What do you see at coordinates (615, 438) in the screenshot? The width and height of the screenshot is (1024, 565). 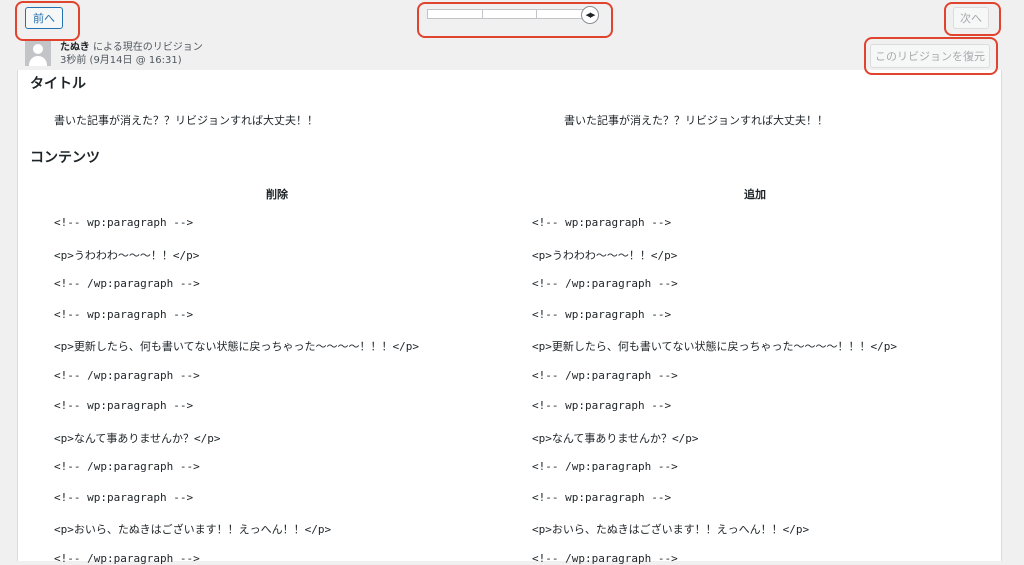 I see `diff-row-right: <p>なんて事ありませんか？</p>` at bounding box center [615, 438].